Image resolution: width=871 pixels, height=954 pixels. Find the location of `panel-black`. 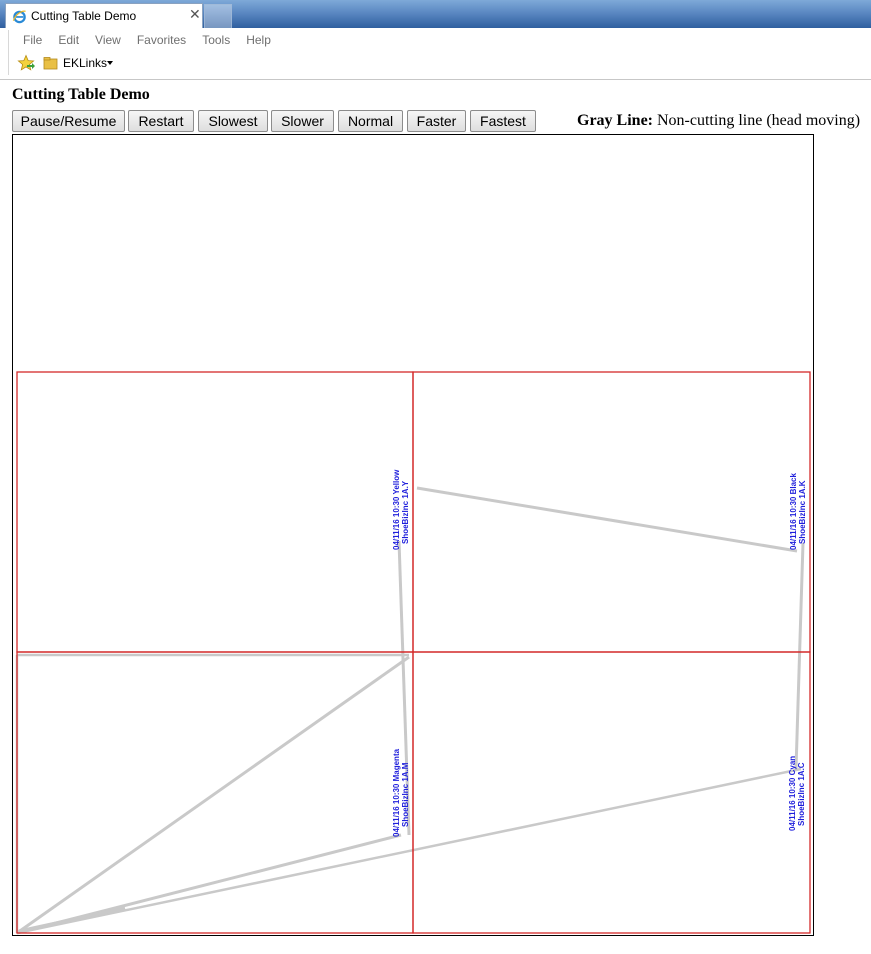

panel-black is located at coordinates (611, 512).